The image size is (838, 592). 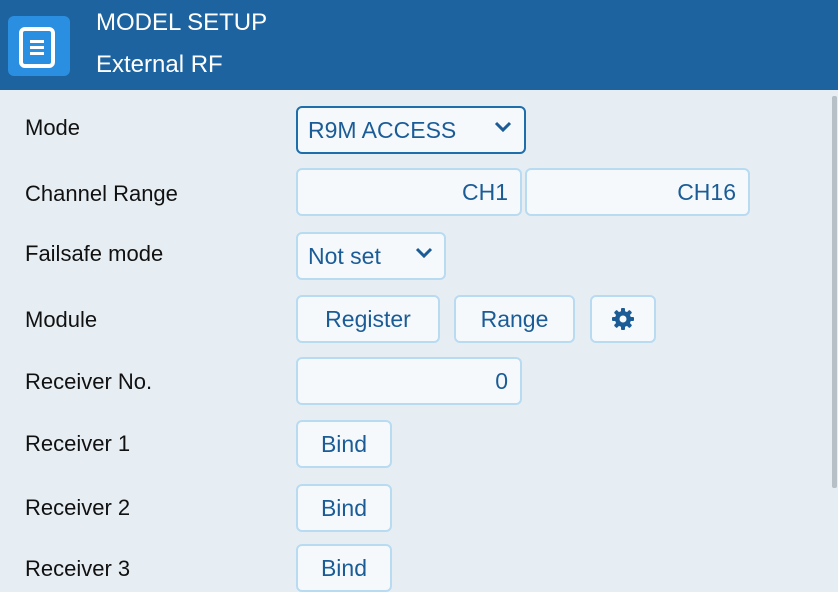 What do you see at coordinates (101, 193) in the screenshot?
I see `channel-range-label: Channel Range` at bounding box center [101, 193].